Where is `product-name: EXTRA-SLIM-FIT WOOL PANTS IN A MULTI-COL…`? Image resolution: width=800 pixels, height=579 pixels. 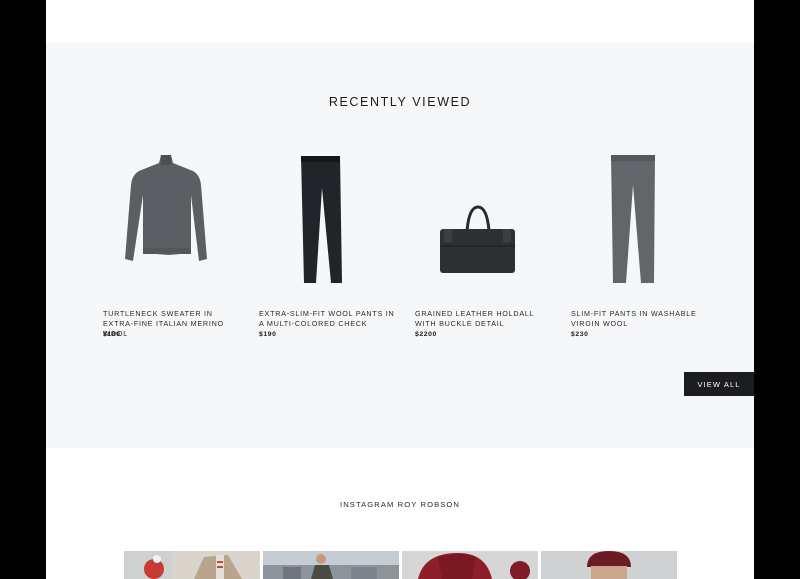
product-name: EXTRA-SLIM-FIT WOOL PANTS IN A MULTI-COL… is located at coordinates (330, 319).